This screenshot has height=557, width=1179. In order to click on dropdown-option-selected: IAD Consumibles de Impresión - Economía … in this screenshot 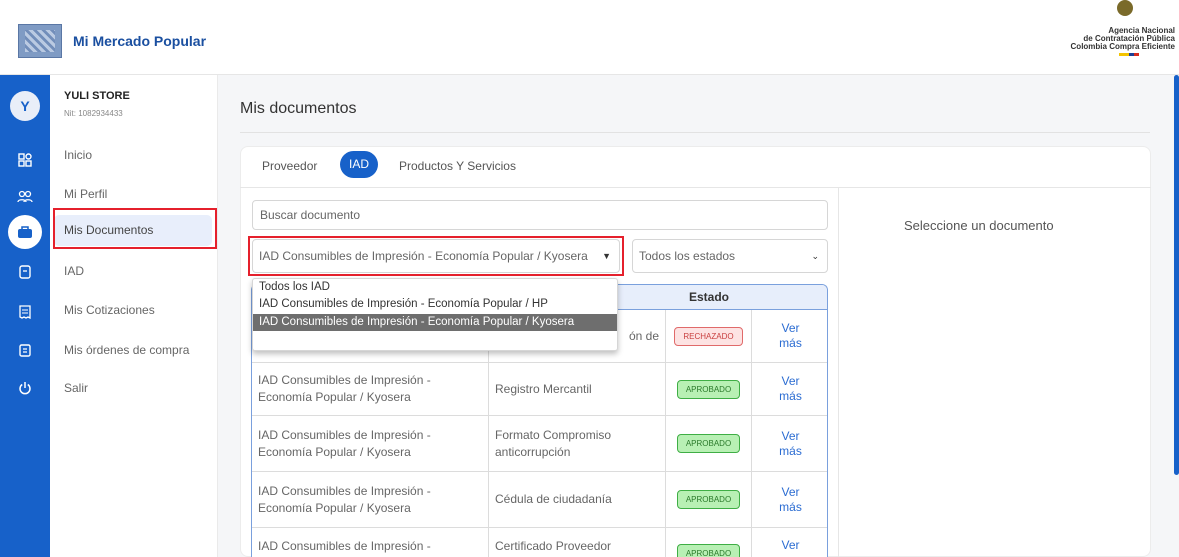, I will do `click(435, 322)`.